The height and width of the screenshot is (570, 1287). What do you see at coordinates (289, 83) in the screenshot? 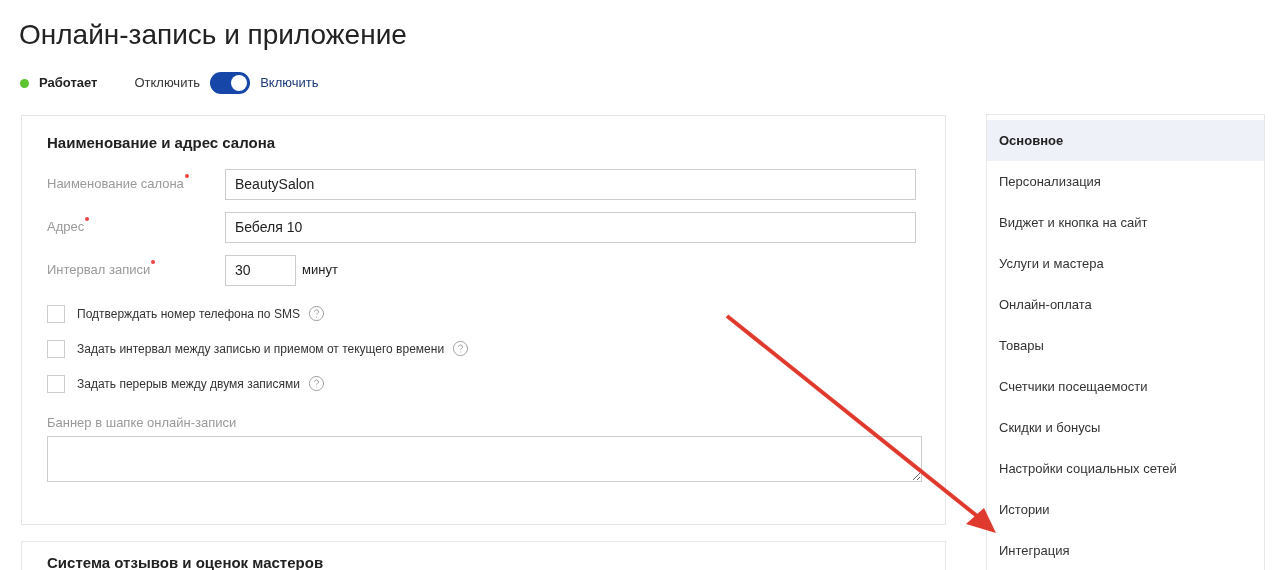
I see `on-label: Включить` at bounding box center [289, 83].